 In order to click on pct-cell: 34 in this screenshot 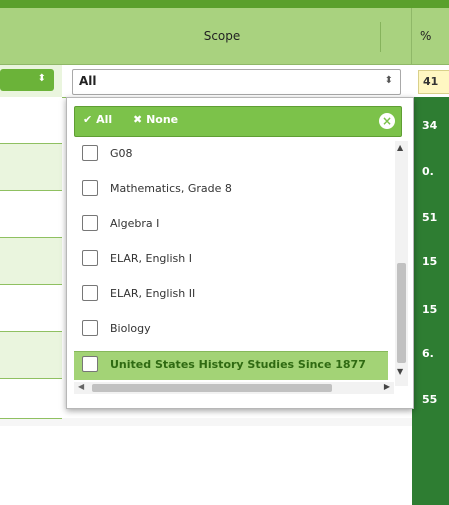, I will do `click(430, 125)`.